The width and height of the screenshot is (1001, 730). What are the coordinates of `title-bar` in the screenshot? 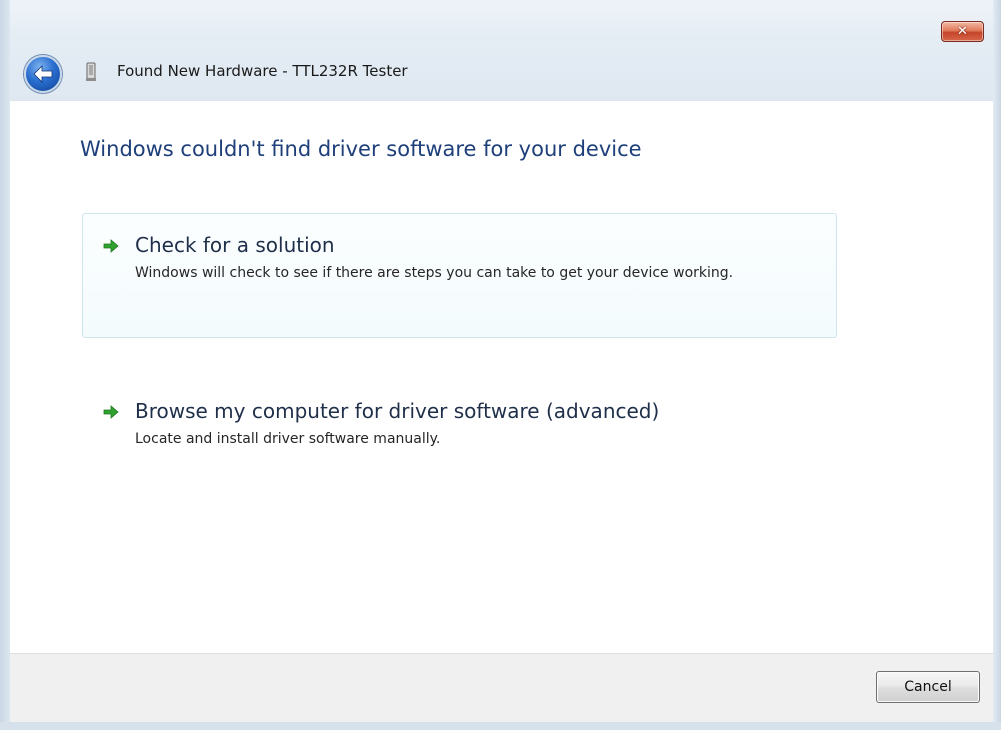 It's located at (500, 50).